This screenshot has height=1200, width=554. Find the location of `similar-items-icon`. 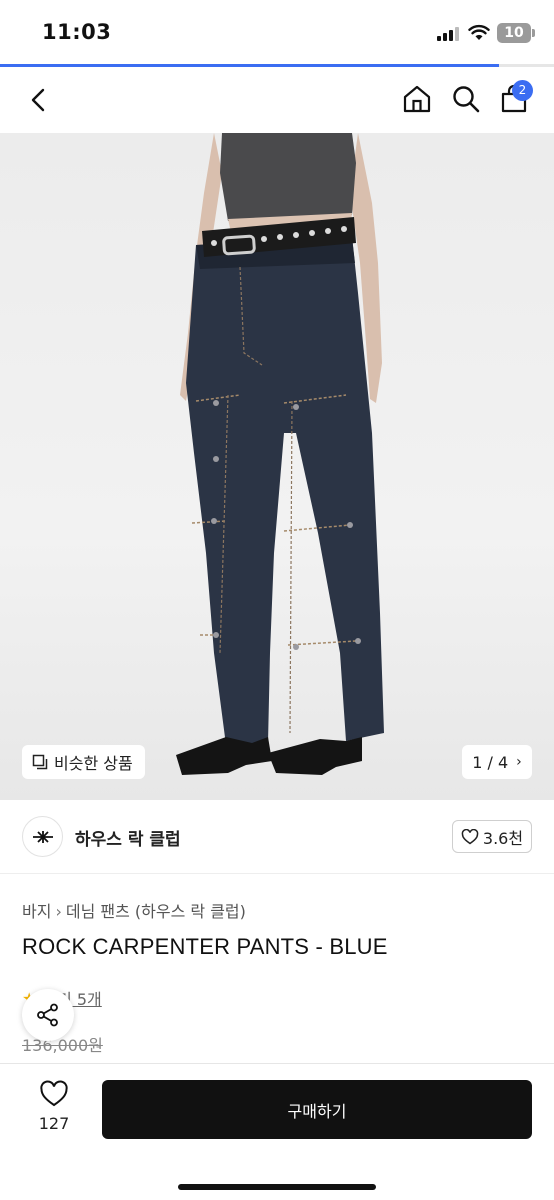

similar-items-icon is located at coordinates (40, 762).